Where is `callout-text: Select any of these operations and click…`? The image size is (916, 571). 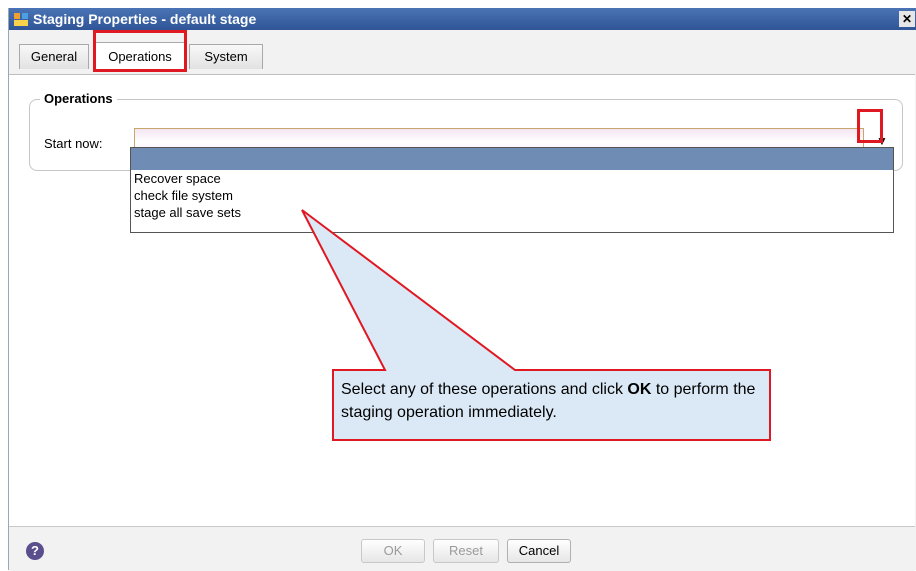
callout-text: Select any of these operations and click… is located at coordinates (548, 401).